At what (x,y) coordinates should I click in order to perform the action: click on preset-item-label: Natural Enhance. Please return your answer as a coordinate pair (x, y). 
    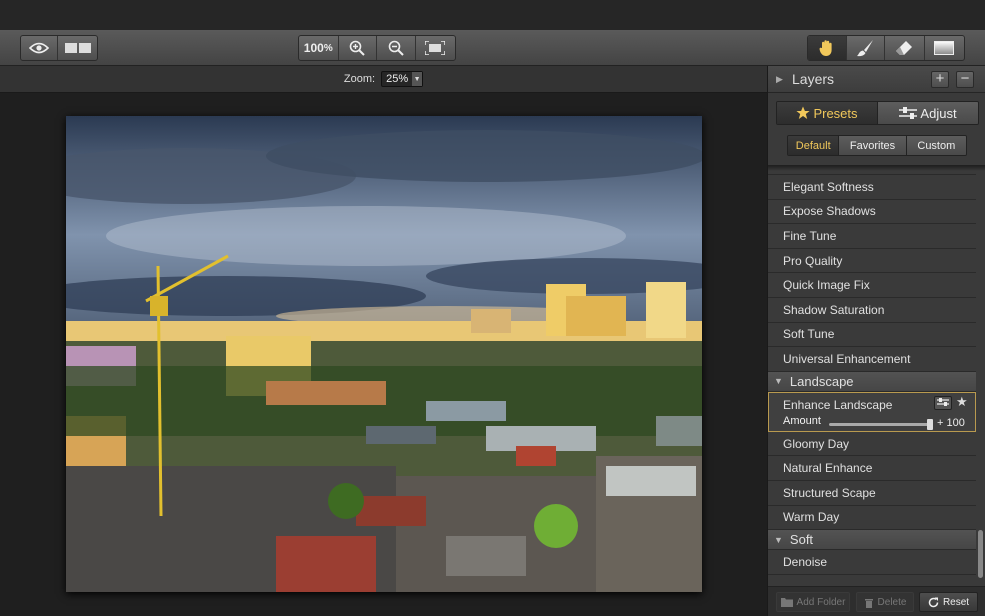
    Looking at the image, I should click on (828, 468).